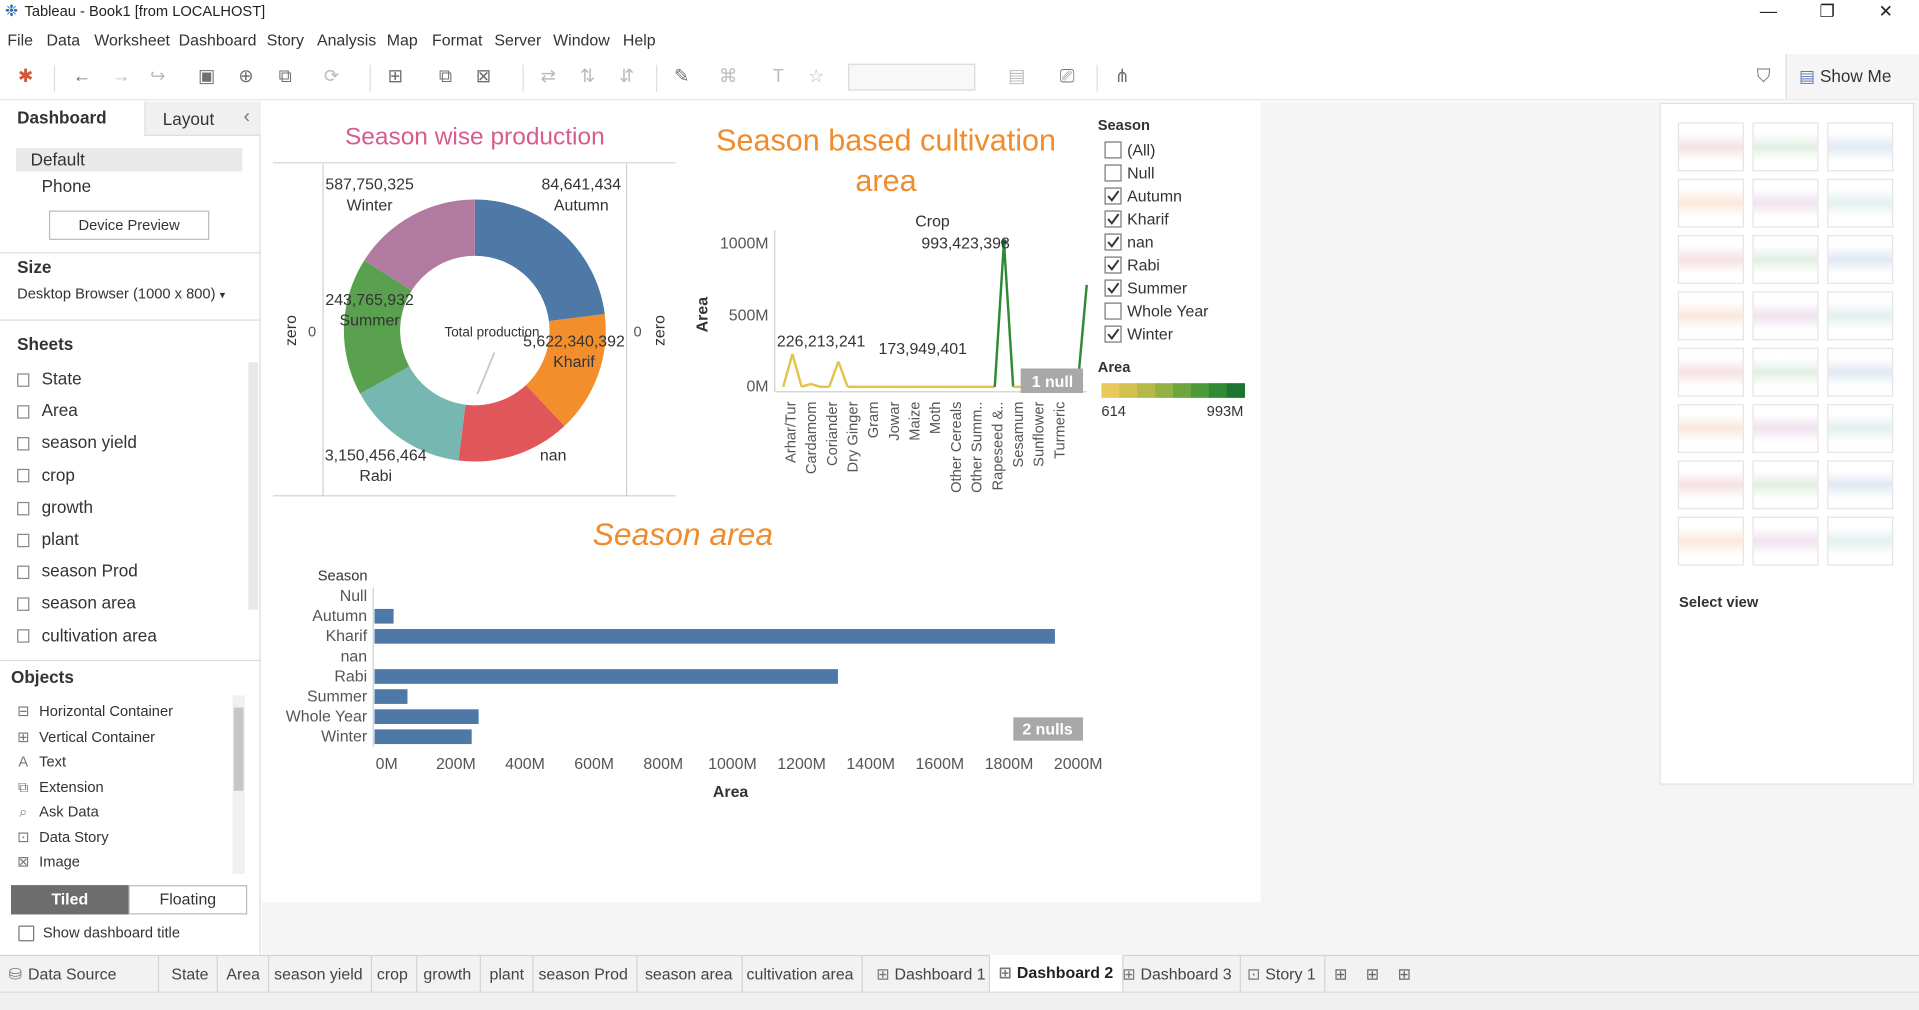 The image size is (1919, 1010). What do you see at coordinates (244, 974) in the screenshot?
I see `sheet-tab: Area` at bounding box center [244, 974].